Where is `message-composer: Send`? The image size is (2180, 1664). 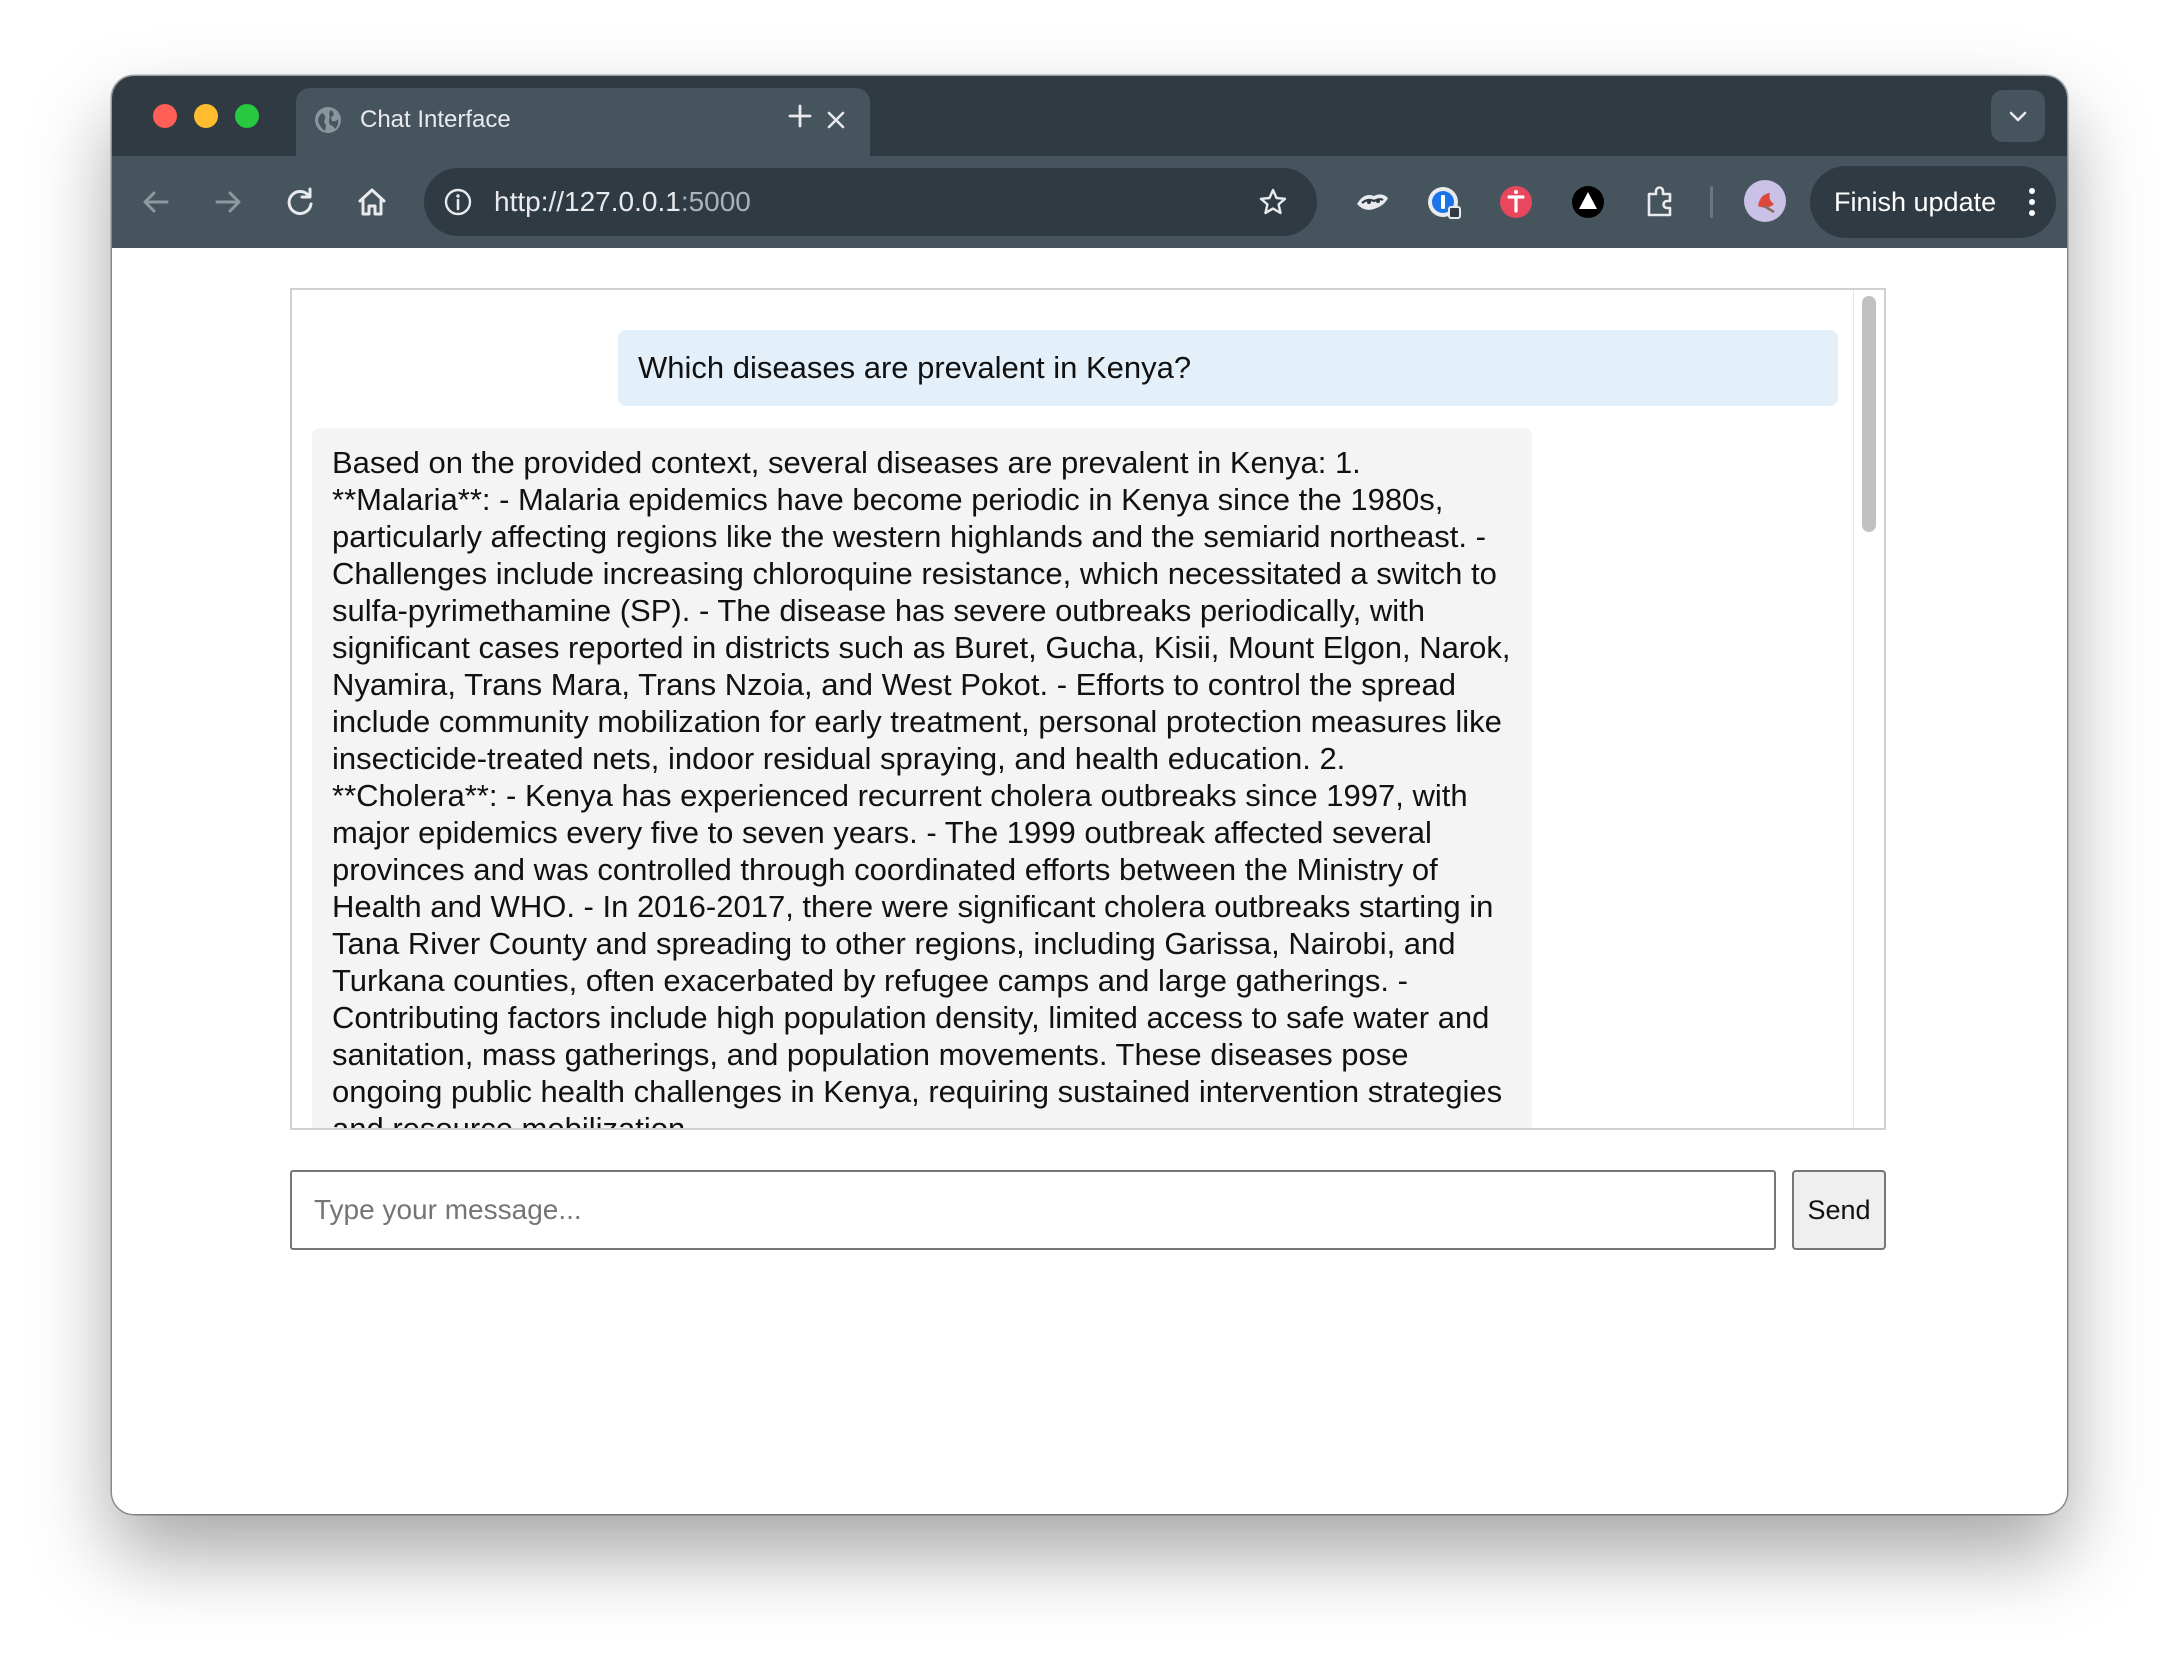
message-composer: Send is located at coordinates (1088, 1210).